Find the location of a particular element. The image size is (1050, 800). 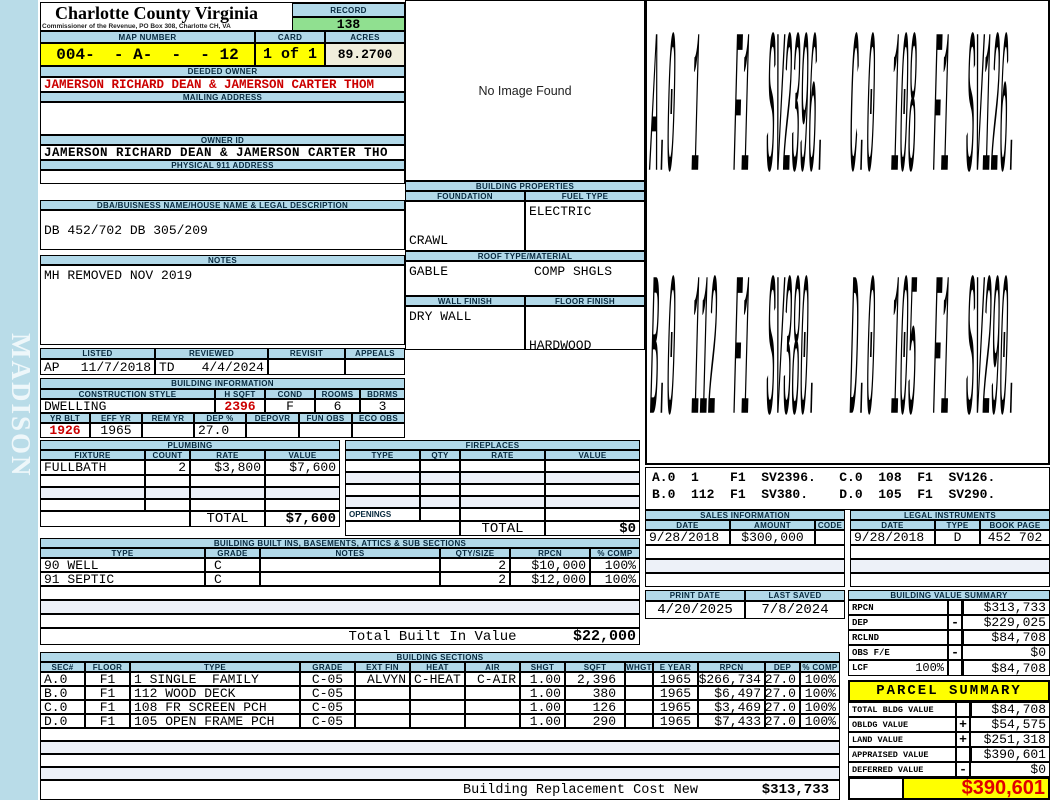

bs-type: 1 SINGLE FAMILY is located at coordinates (215, 679).